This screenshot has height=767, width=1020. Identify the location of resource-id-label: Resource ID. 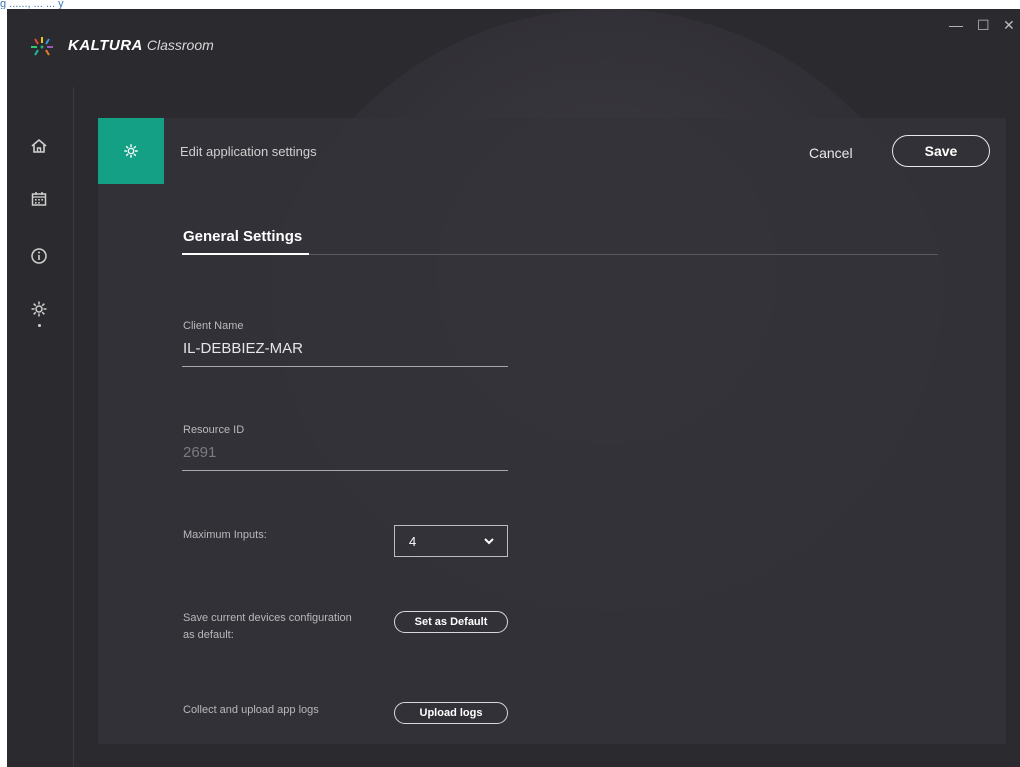
(214, 430).